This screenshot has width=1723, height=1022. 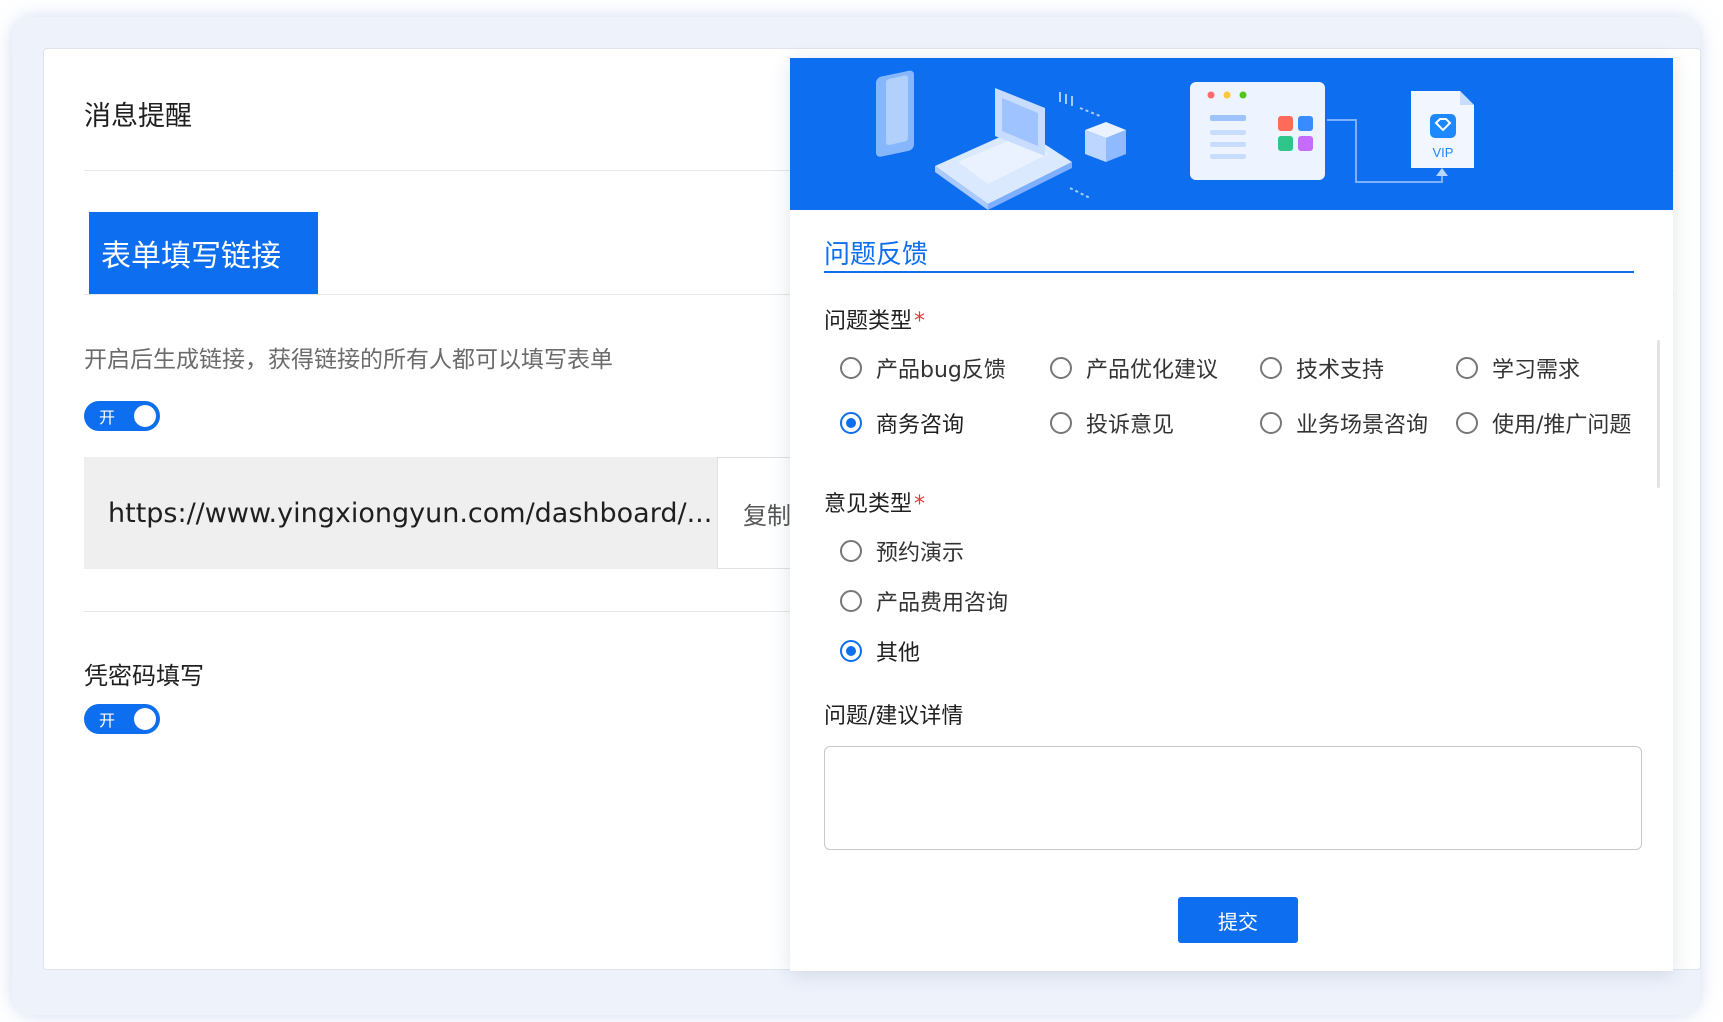 What do you see at coordinates (1003, 149) in the screenshot?
I see `laptop-illustration` at bounding box center [1003, 149].